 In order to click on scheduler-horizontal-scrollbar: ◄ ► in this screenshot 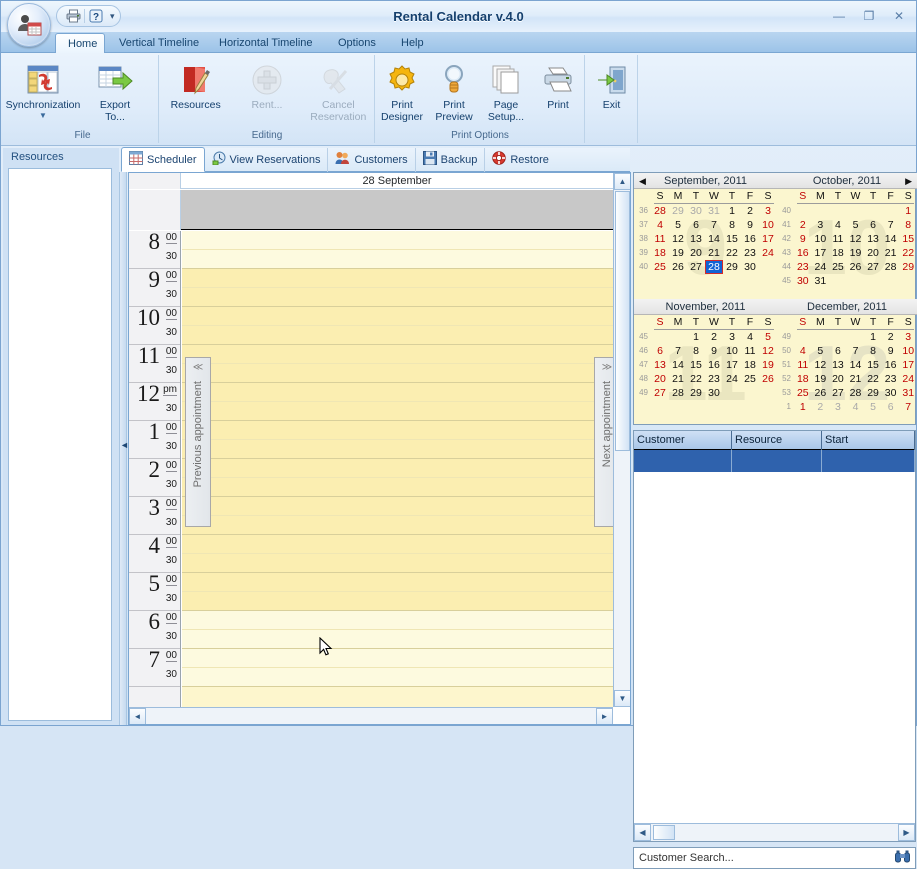, I will do `click(371, 715)`.